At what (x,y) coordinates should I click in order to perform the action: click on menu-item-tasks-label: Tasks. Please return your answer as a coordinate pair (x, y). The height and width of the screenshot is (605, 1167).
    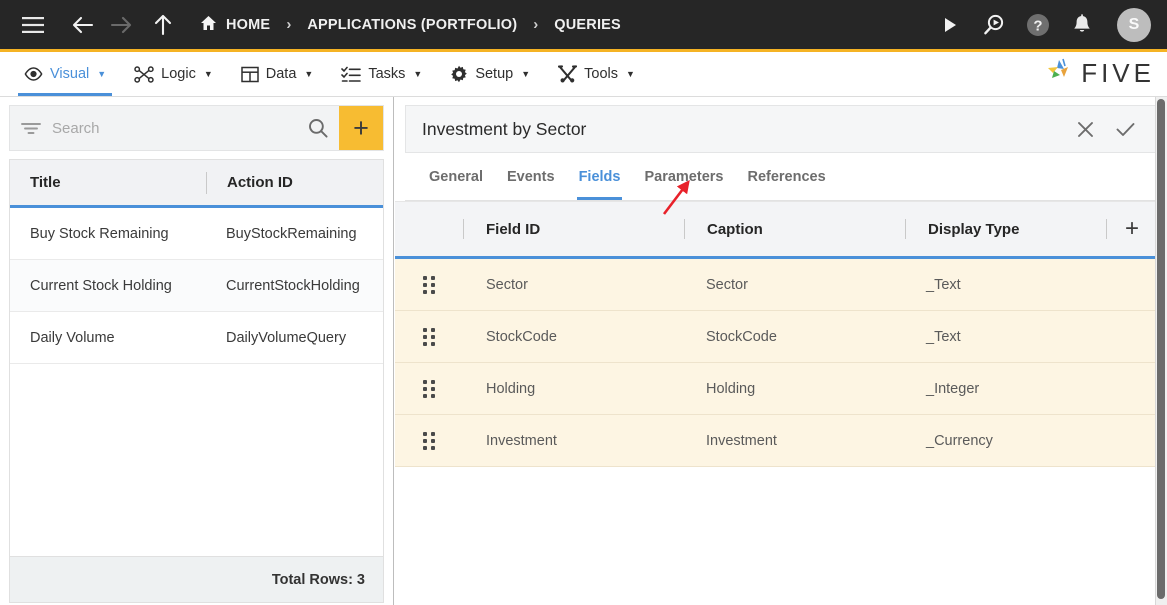
    Looking at the image, I should click on (387, 74).